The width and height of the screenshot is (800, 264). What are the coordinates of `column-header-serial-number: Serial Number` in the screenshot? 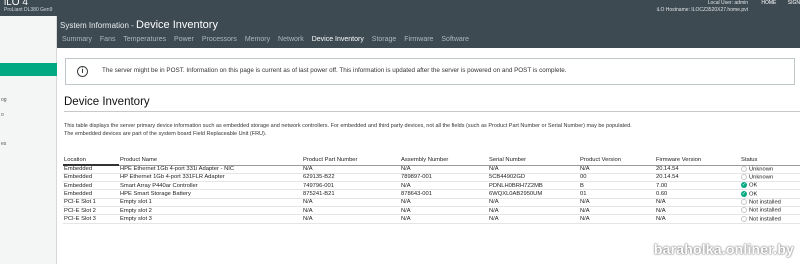 It's located at (533, 161).